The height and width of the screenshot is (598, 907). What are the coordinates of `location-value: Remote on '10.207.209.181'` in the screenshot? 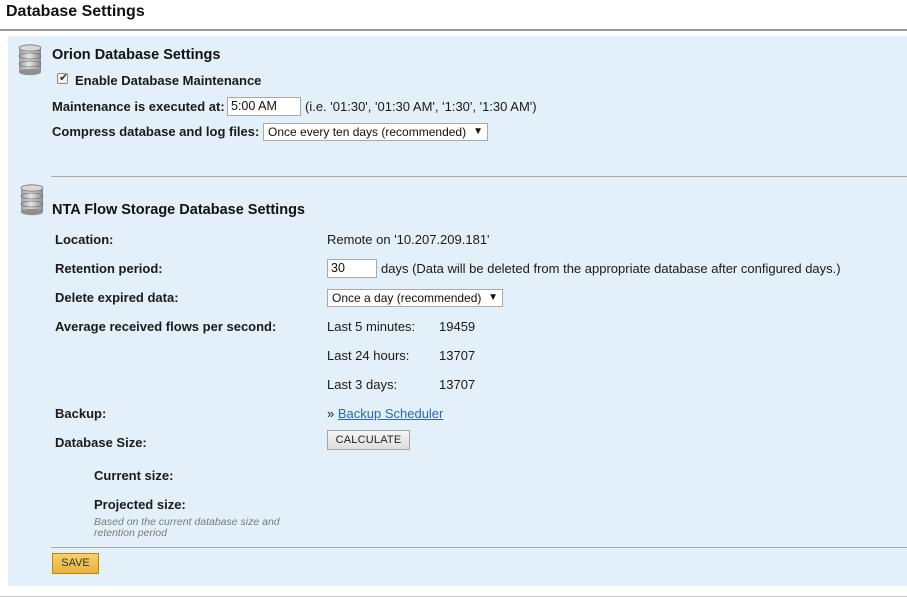 It's located at (408, 239).